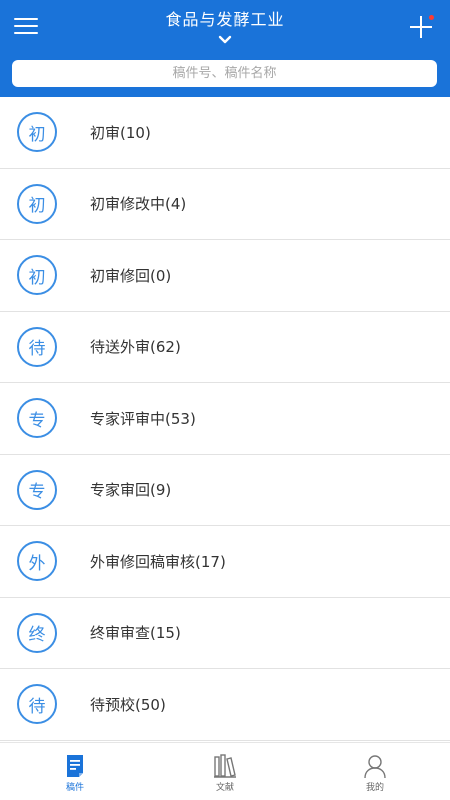 The image size is (450, 800). I want to click on list-item-label: 初审修回(0), so click(131, 275).